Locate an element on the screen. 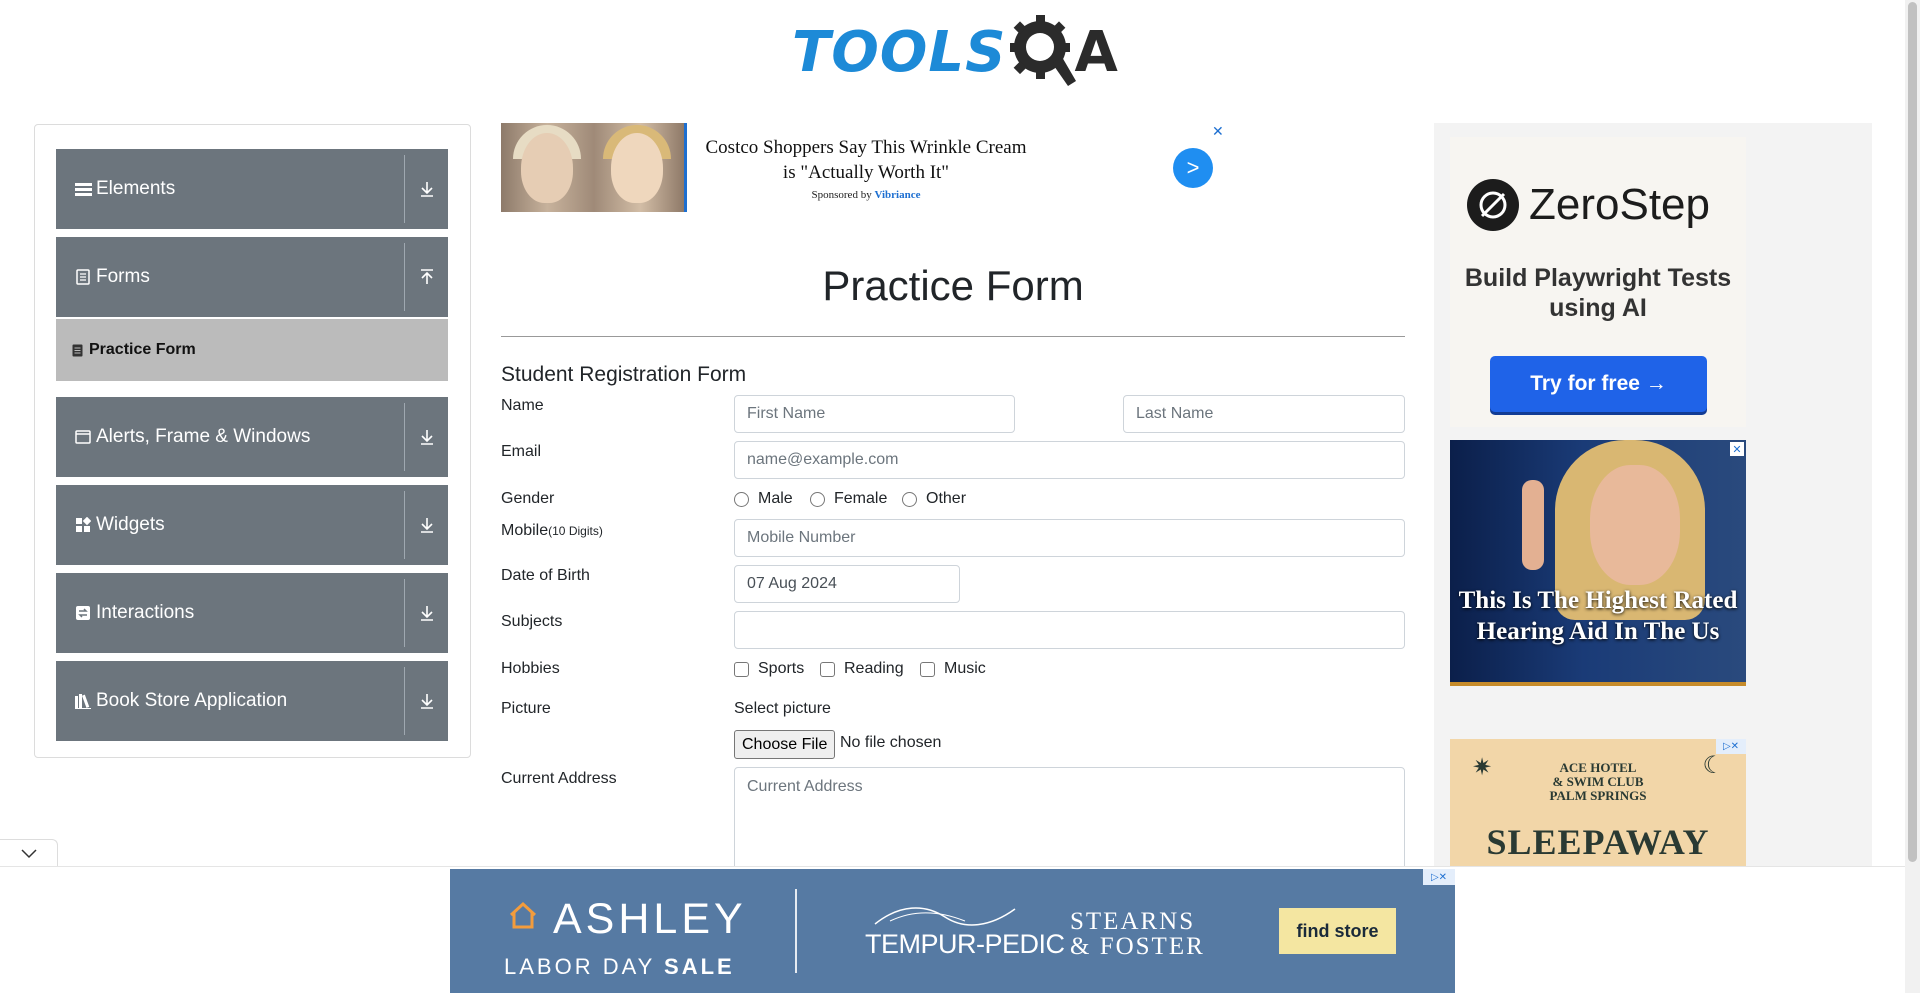  mobile-label: Mobile(10 Digits) is located at coordinates (552, 531).